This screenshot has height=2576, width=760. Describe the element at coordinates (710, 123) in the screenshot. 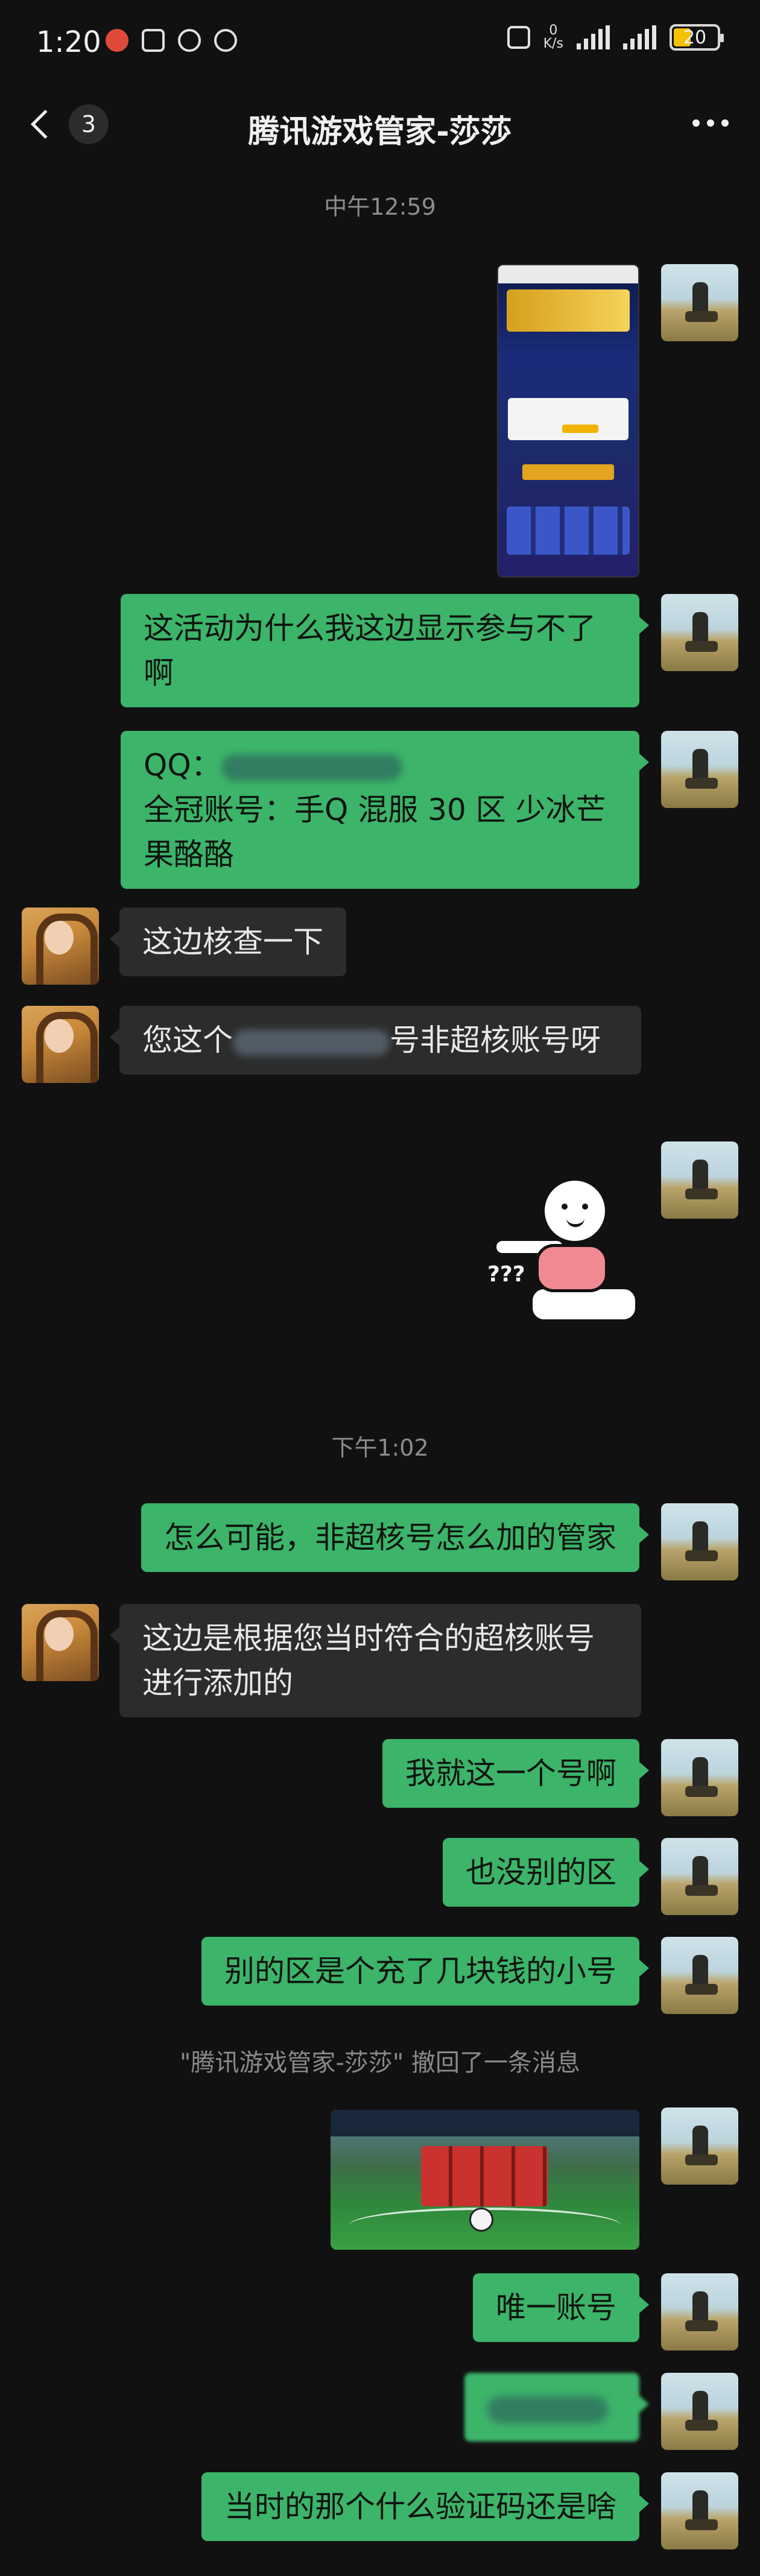

I see `more-button` at that location.